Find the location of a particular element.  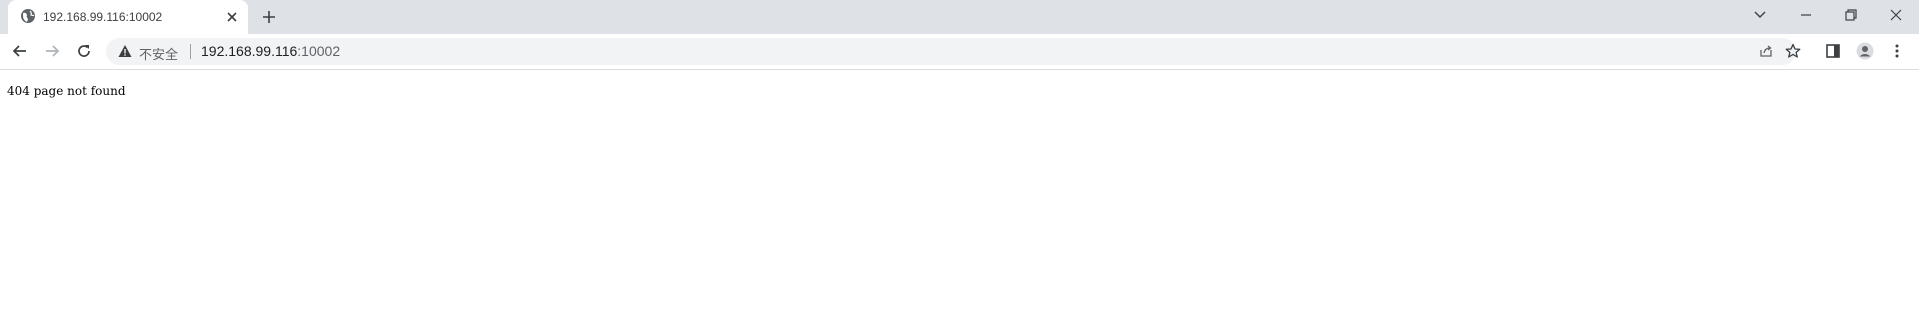

bookmark-star-icon is located at coordinates (1793, 51).